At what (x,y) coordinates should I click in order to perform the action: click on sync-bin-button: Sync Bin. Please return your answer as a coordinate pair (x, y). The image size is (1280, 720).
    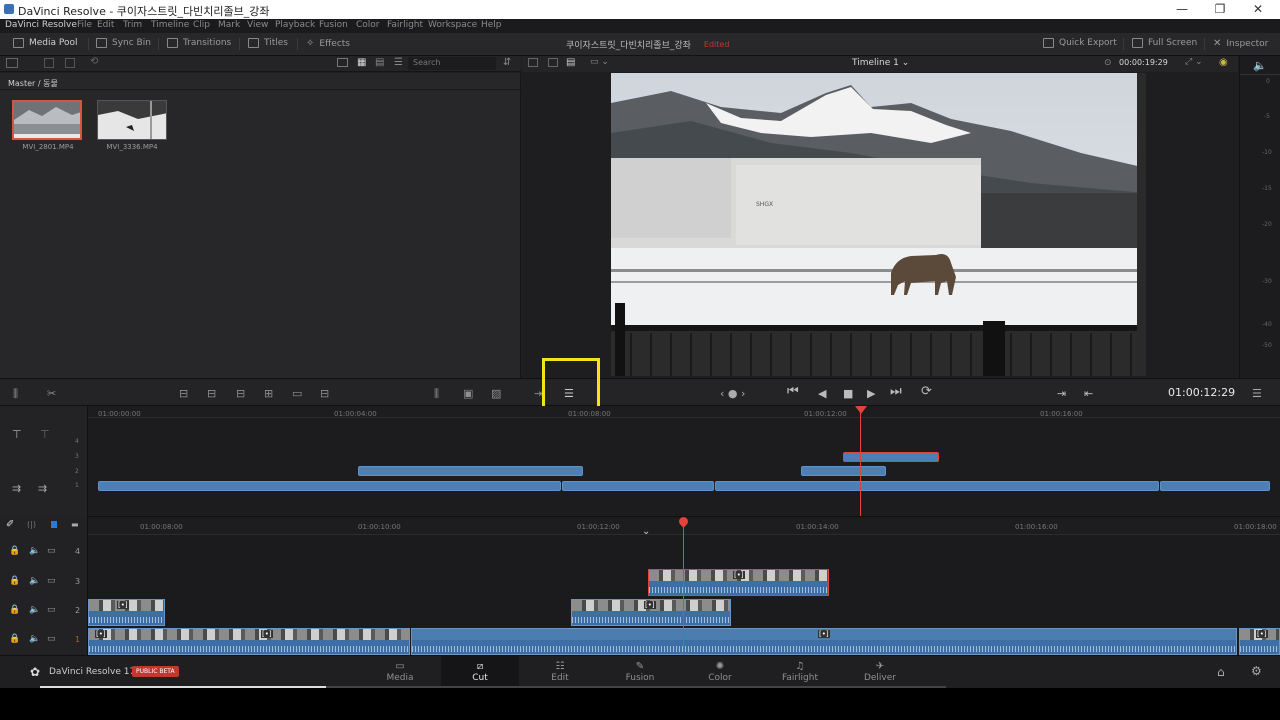
    Looking at the image, I should click on (123, 43).